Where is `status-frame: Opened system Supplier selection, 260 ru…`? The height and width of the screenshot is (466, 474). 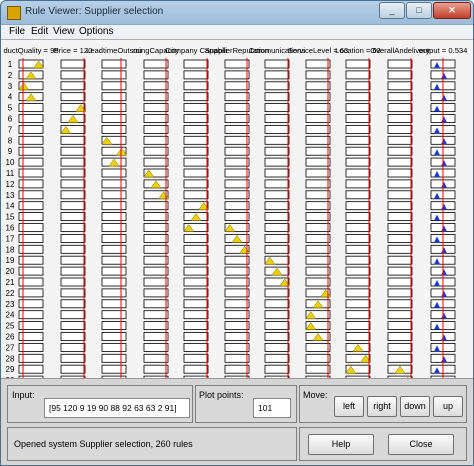
status-frame: Opened system Supplier selection, 260 ru… is located at coordinates (152, 444).